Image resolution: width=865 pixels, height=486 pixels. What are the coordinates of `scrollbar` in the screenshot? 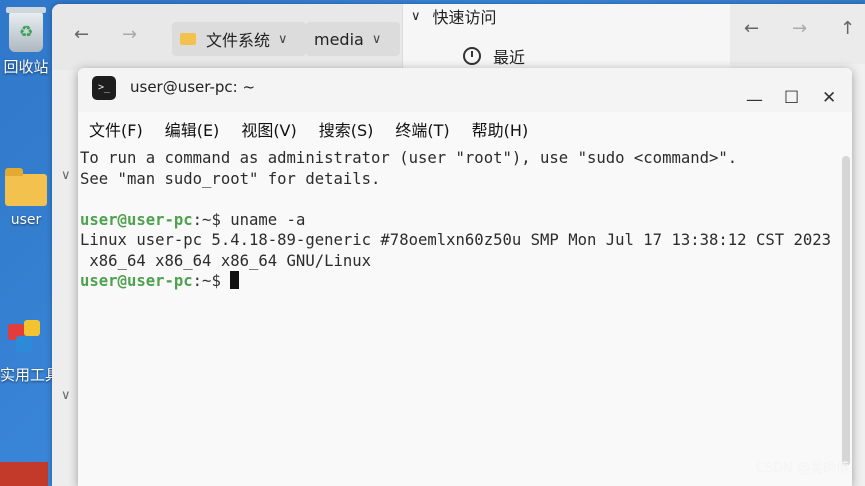 It's located at (846, 311).